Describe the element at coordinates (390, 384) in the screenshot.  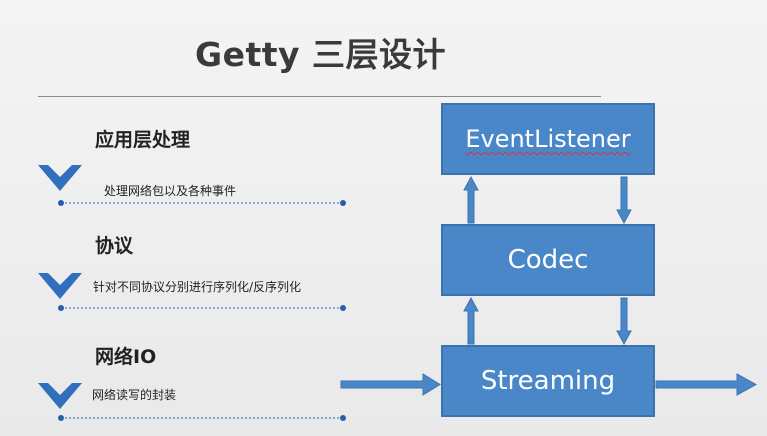
I see `input-arrow` at that location.